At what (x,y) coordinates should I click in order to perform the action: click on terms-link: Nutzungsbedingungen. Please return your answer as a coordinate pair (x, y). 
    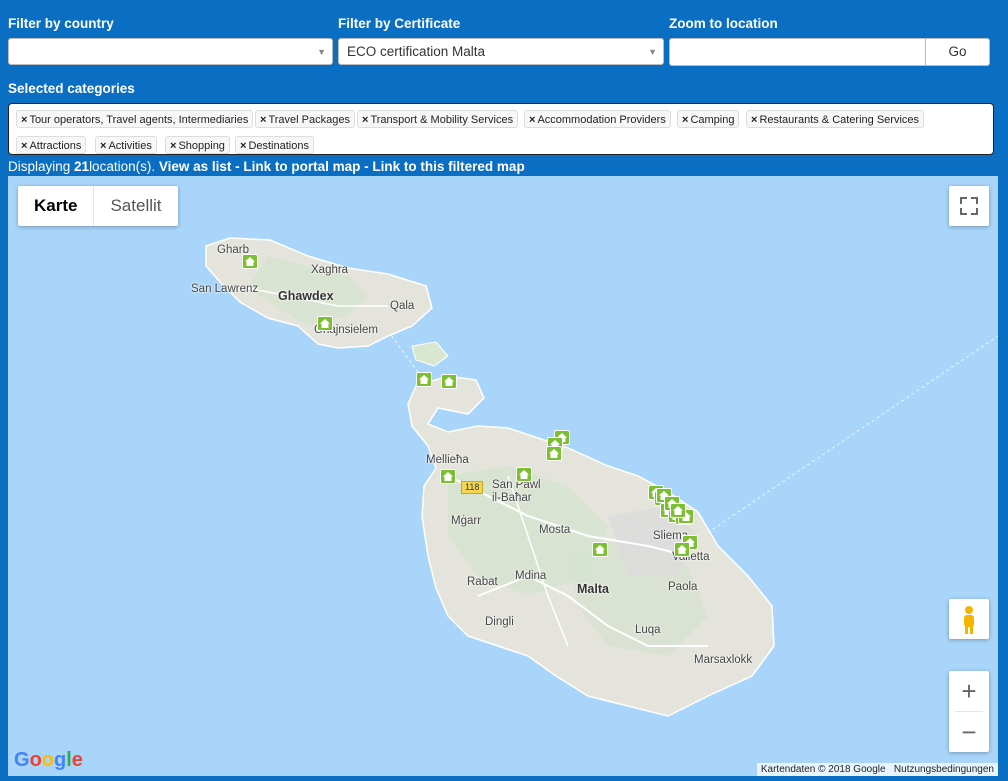
    Looking at the image, I should click on (944, 769).